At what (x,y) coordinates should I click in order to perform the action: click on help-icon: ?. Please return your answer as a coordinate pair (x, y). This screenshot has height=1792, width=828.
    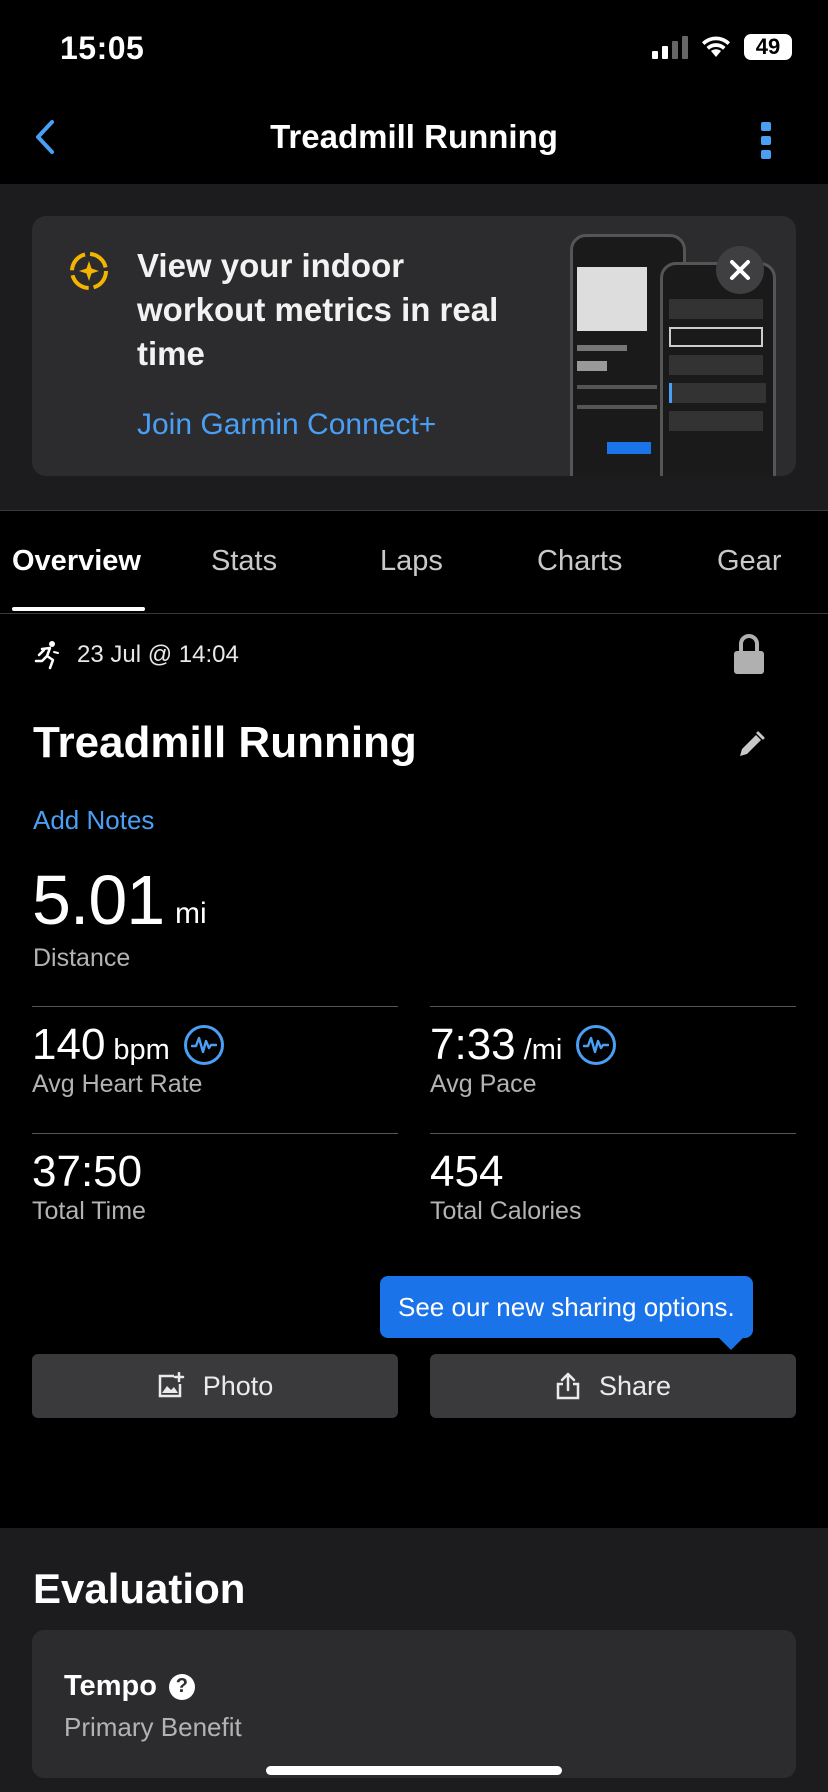
    Looking at the image, I should click on (181, 1686).